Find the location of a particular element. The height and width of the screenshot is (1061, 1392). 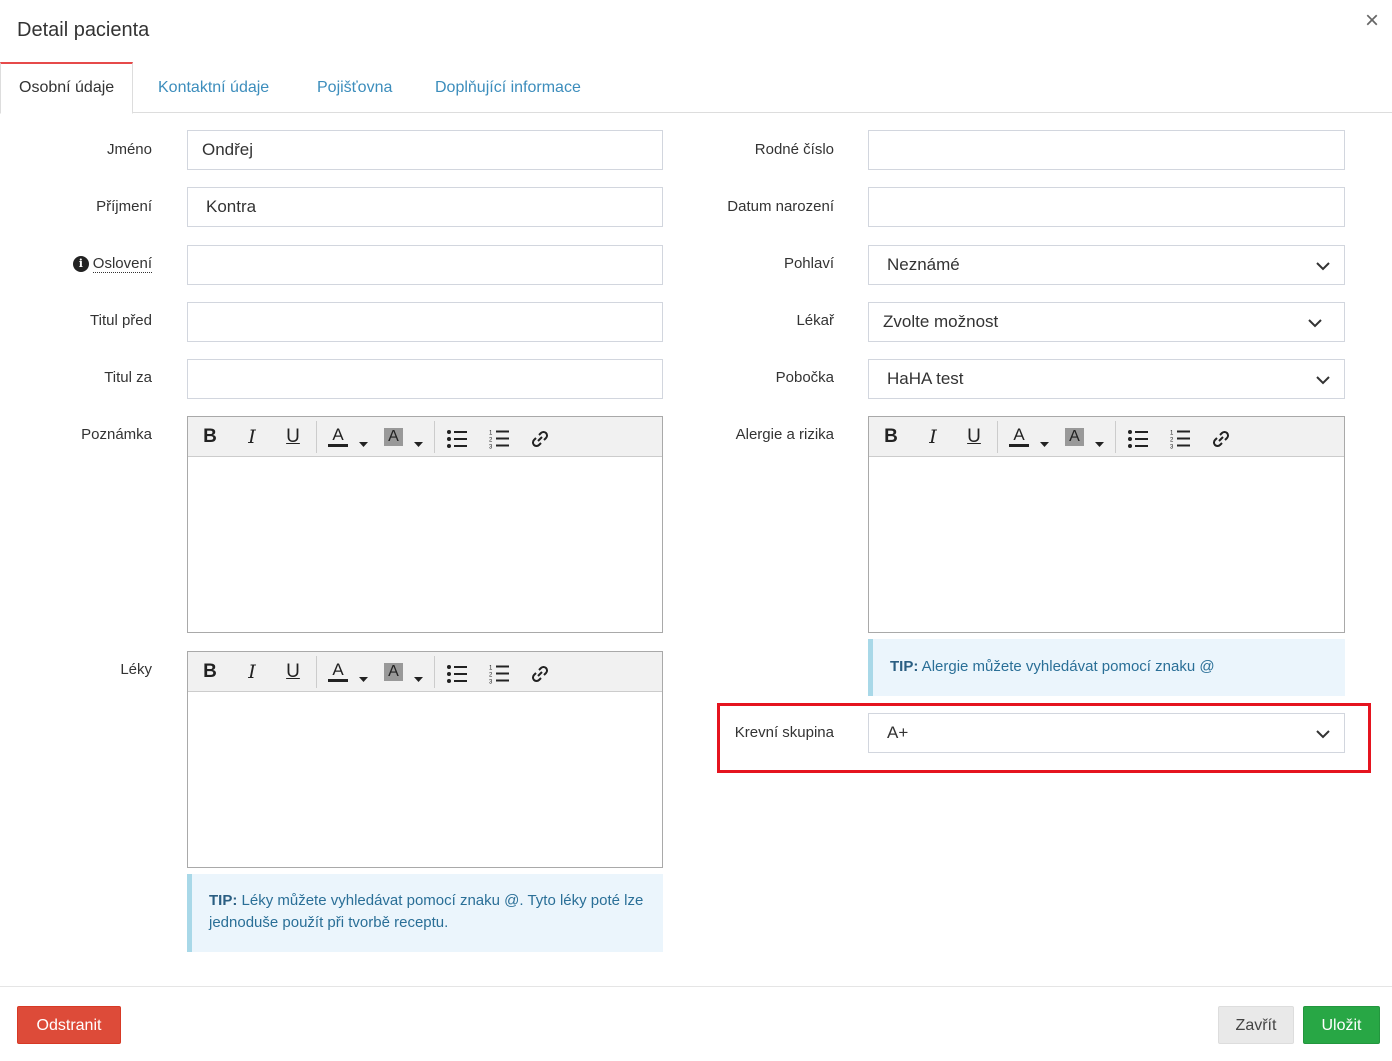

alergie-label: Alergie a rizika is located at coordinates (784, 434).